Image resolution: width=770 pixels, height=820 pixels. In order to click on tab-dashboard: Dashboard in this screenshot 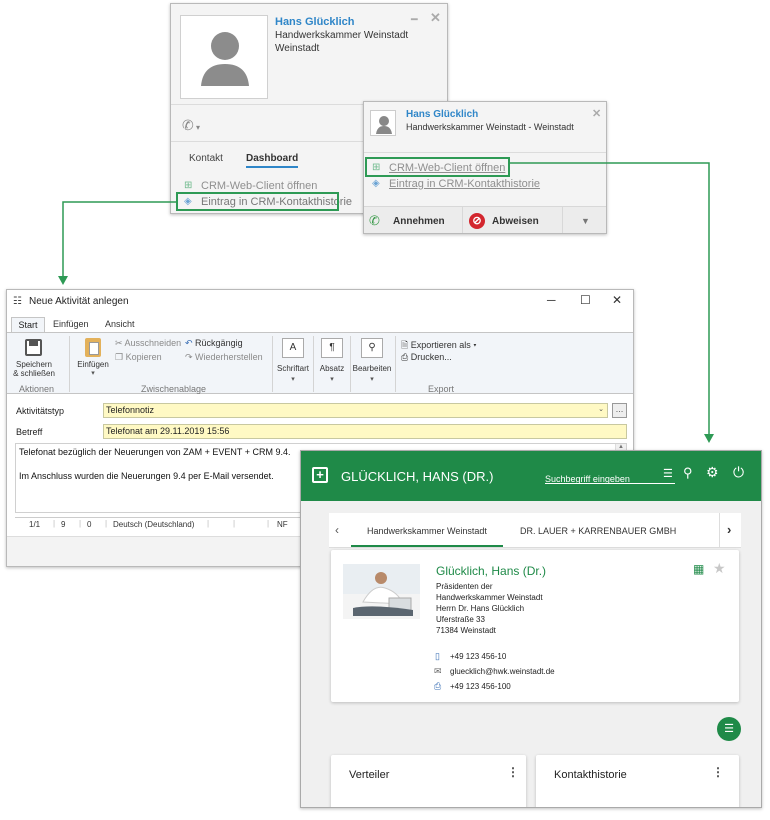, I will do `click(272, 160)`.